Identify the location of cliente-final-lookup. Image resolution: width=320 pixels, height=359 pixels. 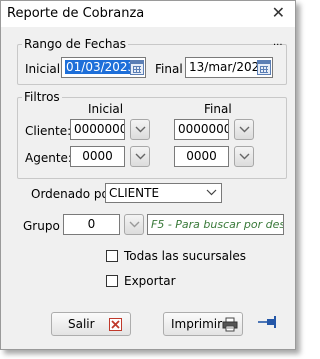
(244, 129).